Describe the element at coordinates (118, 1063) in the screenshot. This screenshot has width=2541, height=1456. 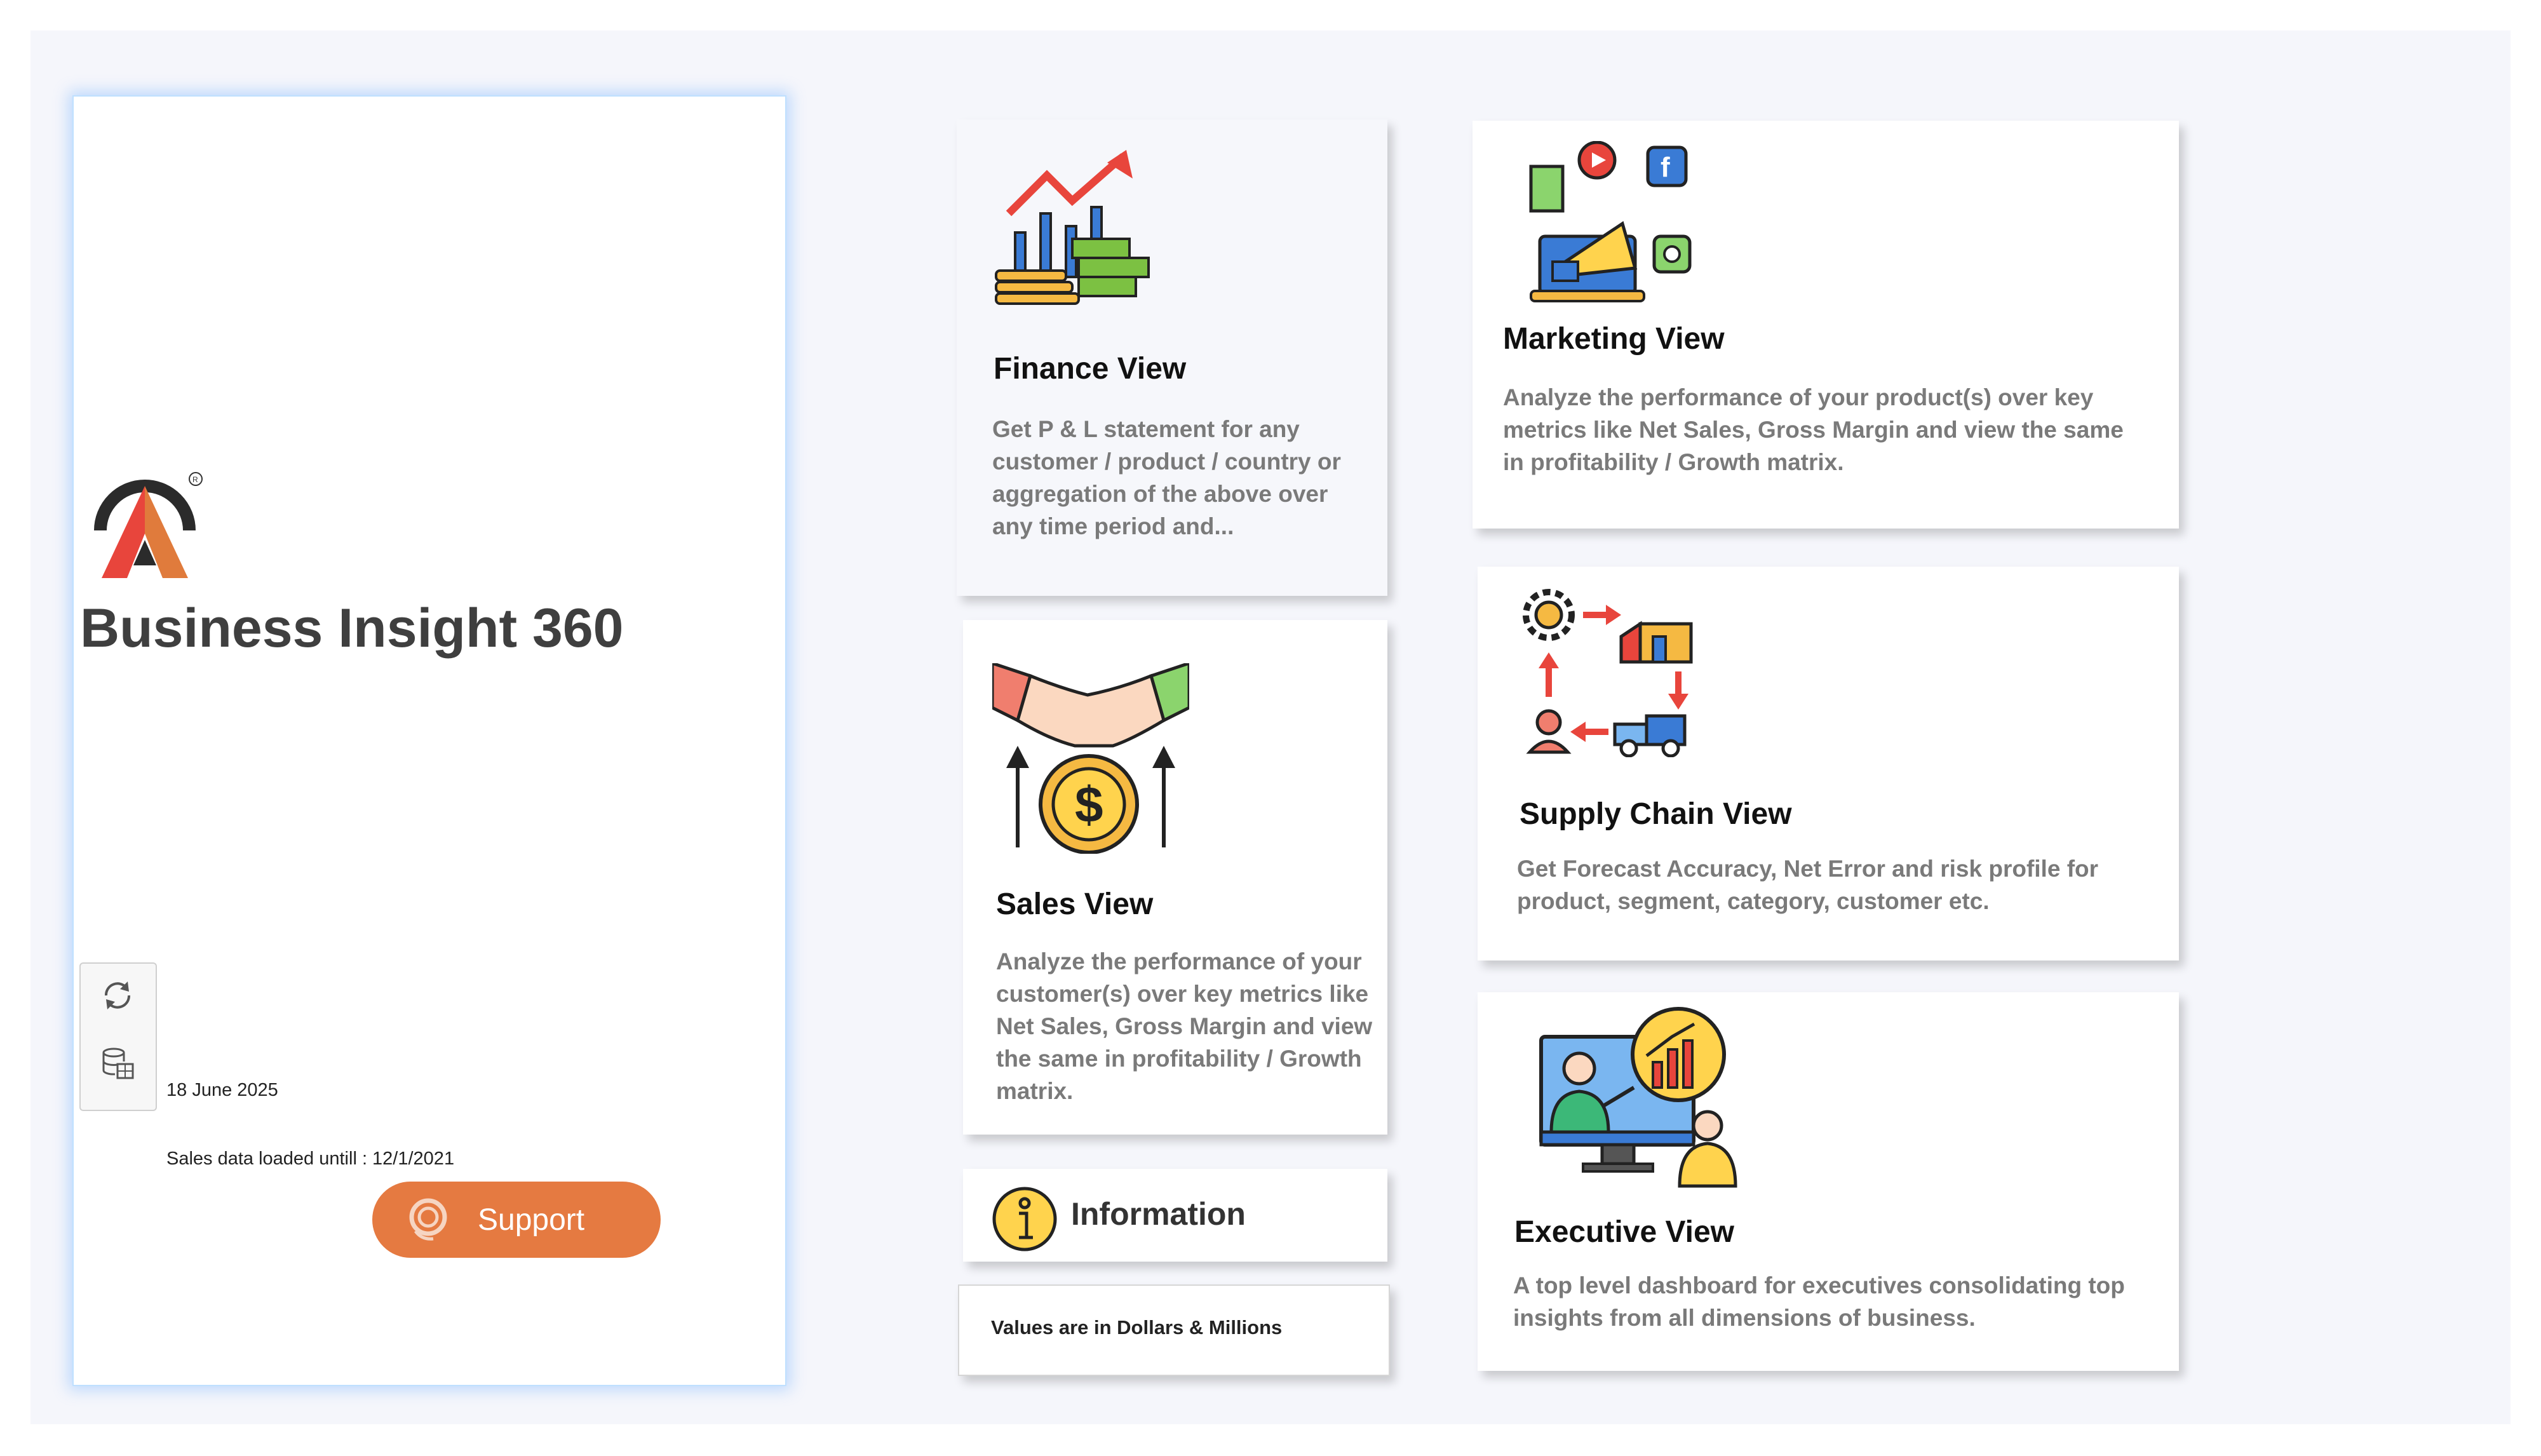
I see `database-icon` at that location.